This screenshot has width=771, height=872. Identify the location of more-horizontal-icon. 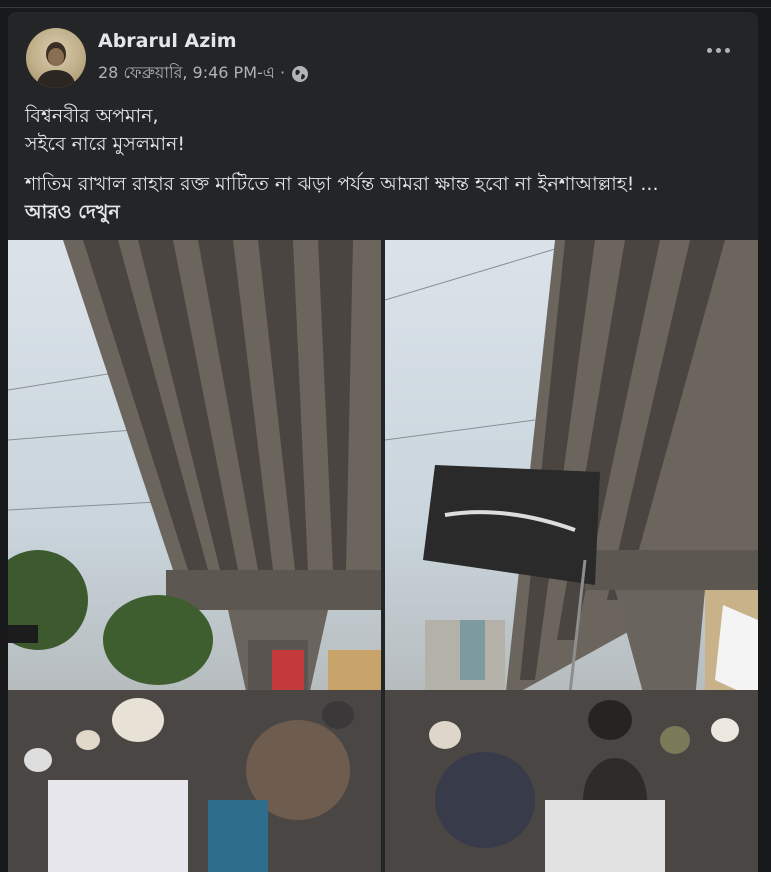
(718, 50).